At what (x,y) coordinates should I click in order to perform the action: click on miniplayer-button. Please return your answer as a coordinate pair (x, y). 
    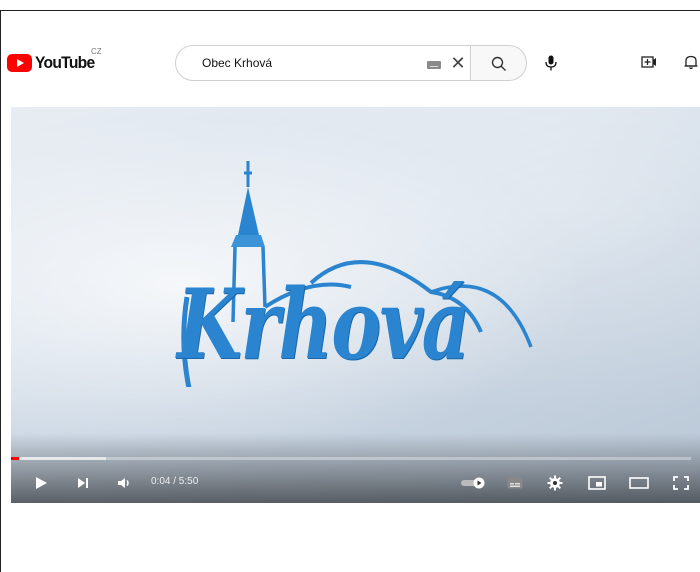
    Looking at the image, I should click on (597, 483).